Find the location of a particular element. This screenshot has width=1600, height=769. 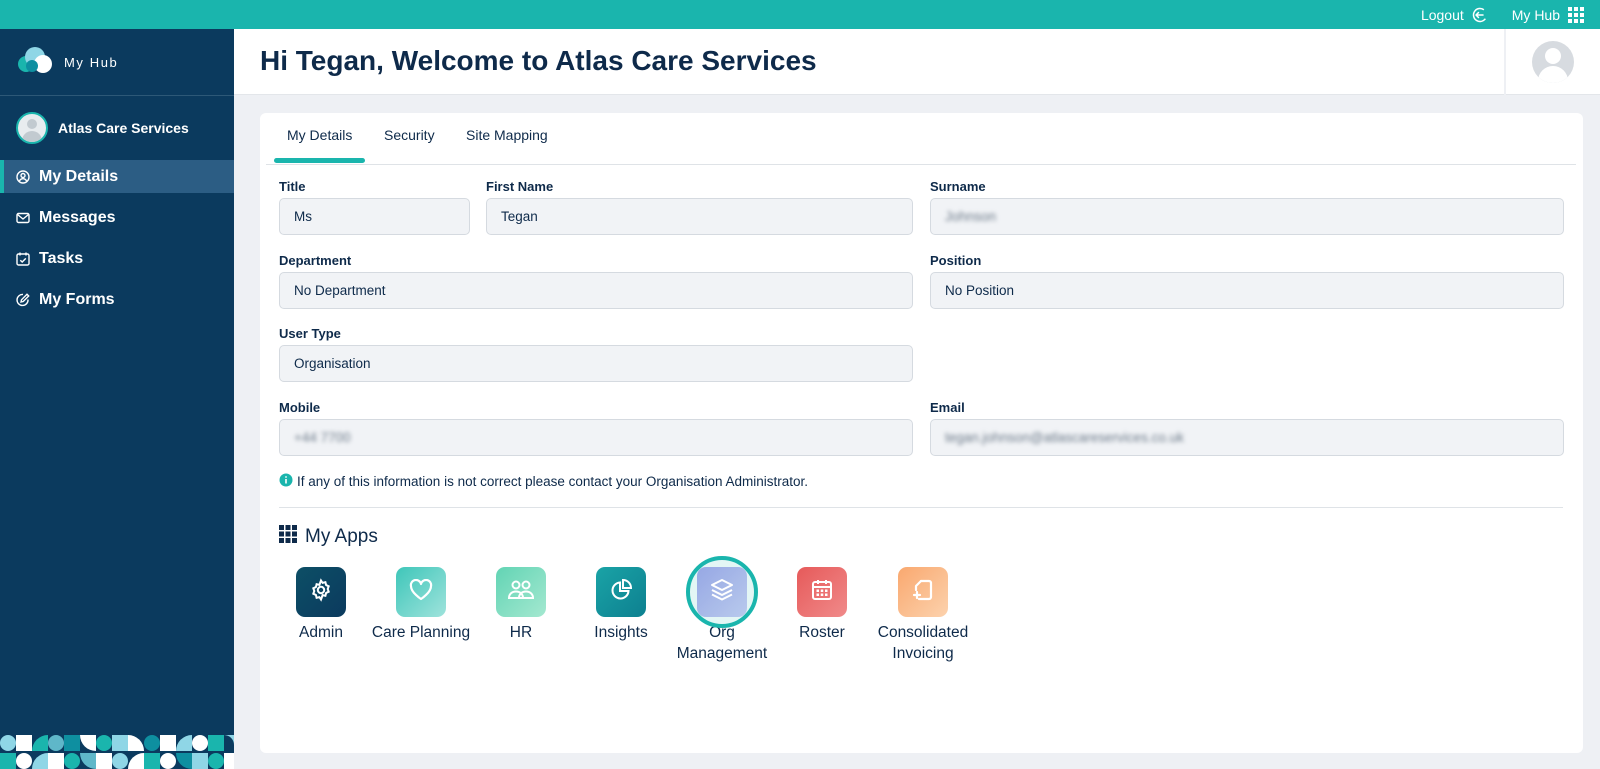

app-admin: Admin is located at coordinates (321, 605).